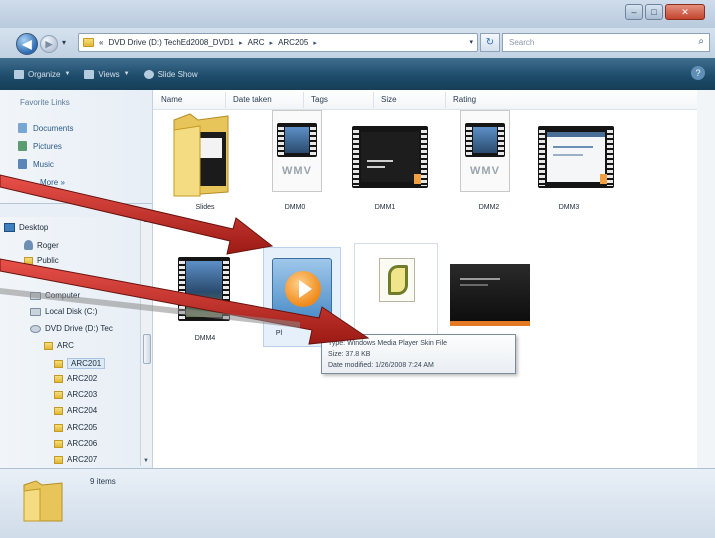 Image resolution: width=715 pixels, height=538 pixels. What do you see at coordinates (388, 343) in the screenshot?
I see `tooltip-type: Type: Windows Media Player Skin File` at bounding box center [388, 343].